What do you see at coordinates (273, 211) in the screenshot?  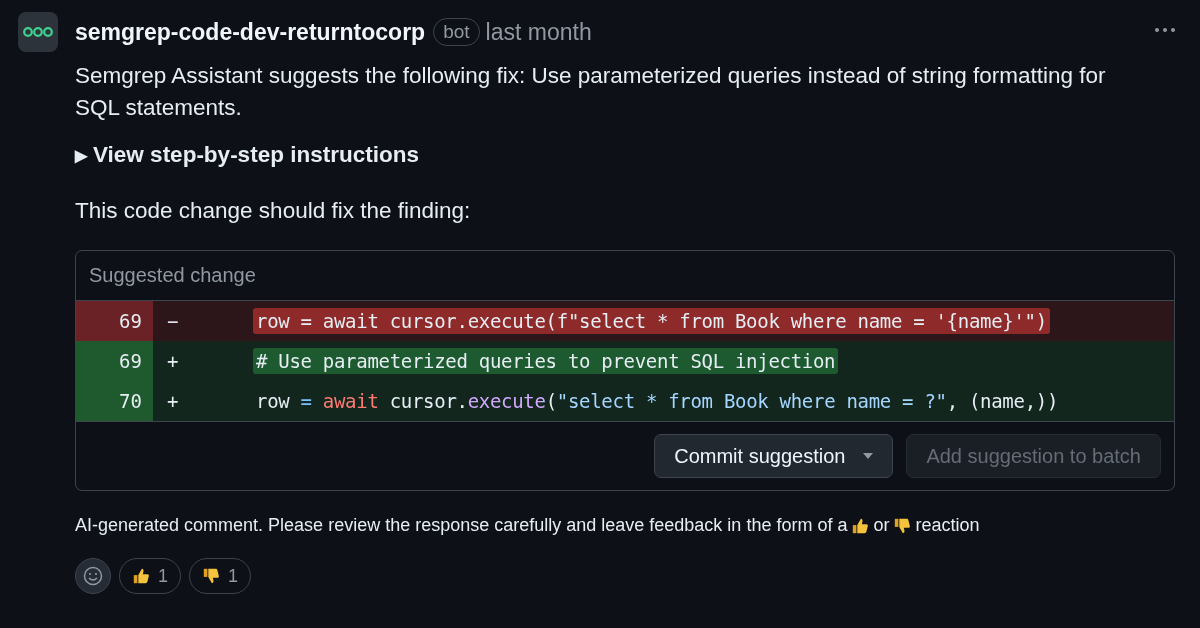 I see `comment-text: This code change should fix the finding:` at bounding box center [273, 211].